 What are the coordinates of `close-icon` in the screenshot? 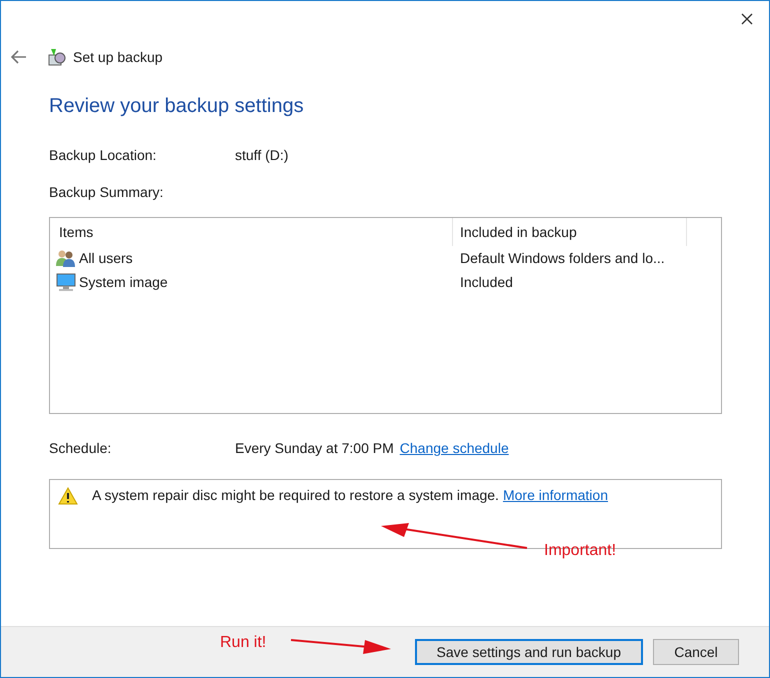 It's located at (747, 19).